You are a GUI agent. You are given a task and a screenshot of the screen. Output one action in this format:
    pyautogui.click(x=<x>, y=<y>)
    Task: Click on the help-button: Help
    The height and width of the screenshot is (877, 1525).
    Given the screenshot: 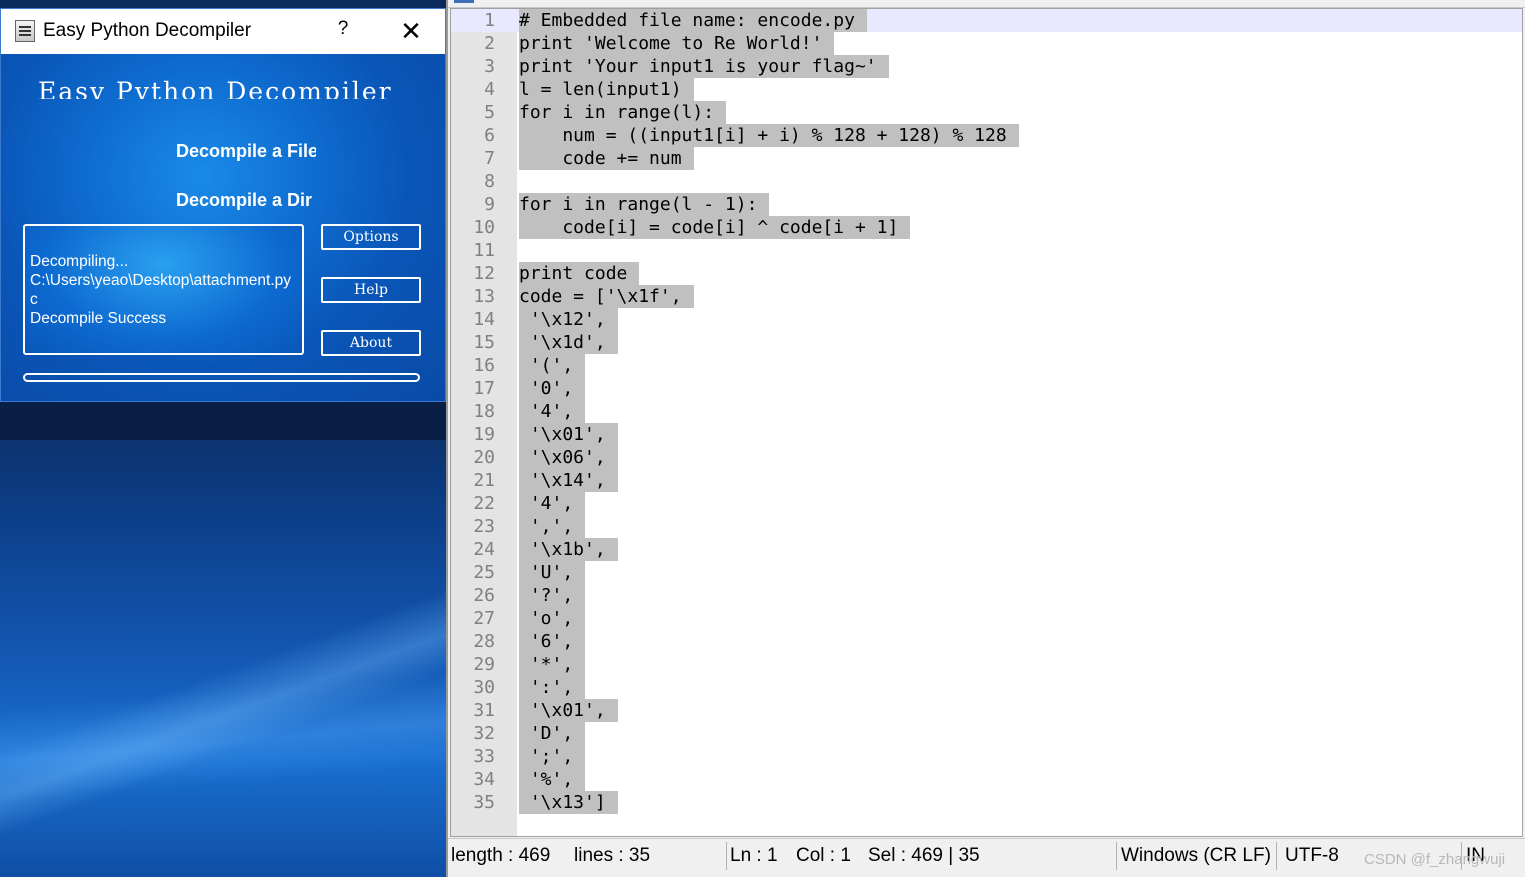 What is the action you would take?
    pyautogui.click(x=371, y=290)
    